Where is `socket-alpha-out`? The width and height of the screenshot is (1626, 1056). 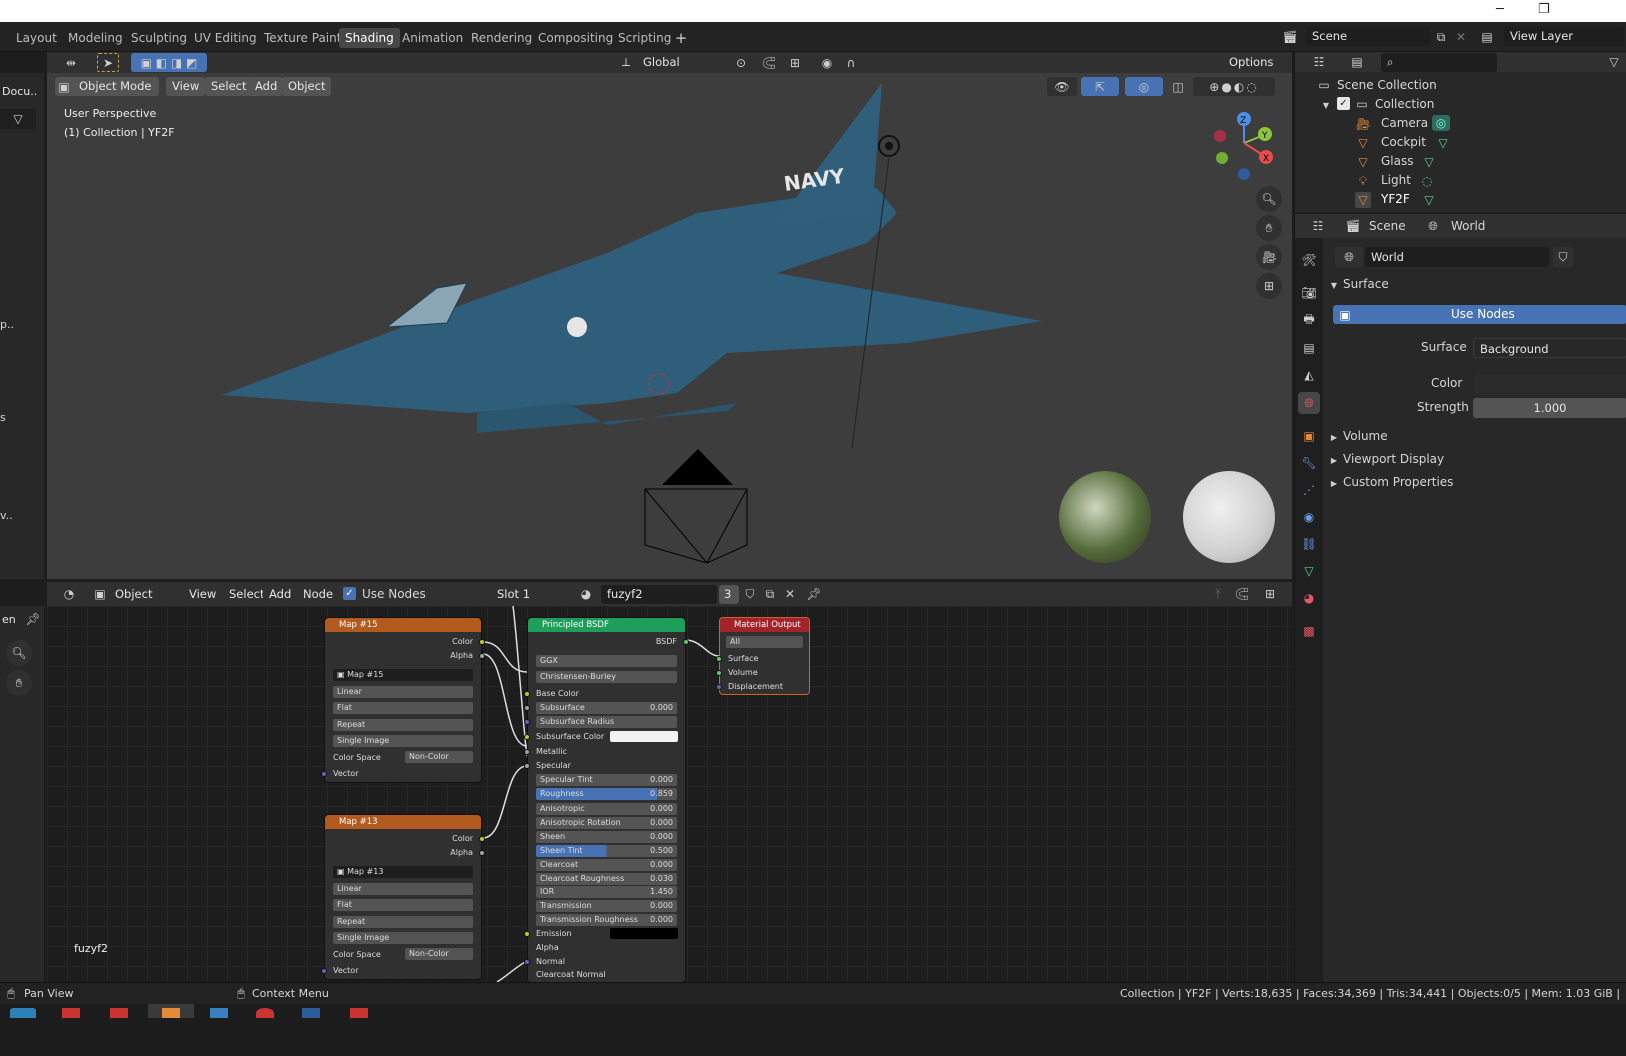
socket-alpha-out is located at coordinates (482, 656).